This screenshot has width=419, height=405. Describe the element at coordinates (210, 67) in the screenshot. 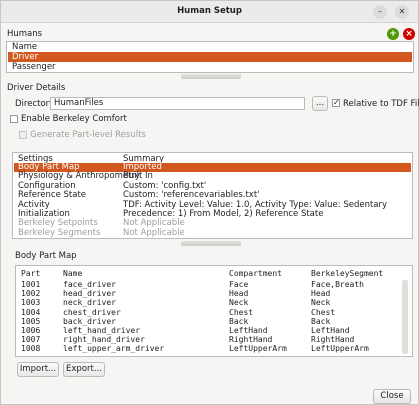

I see `human-list-item: Passenger` at that location.